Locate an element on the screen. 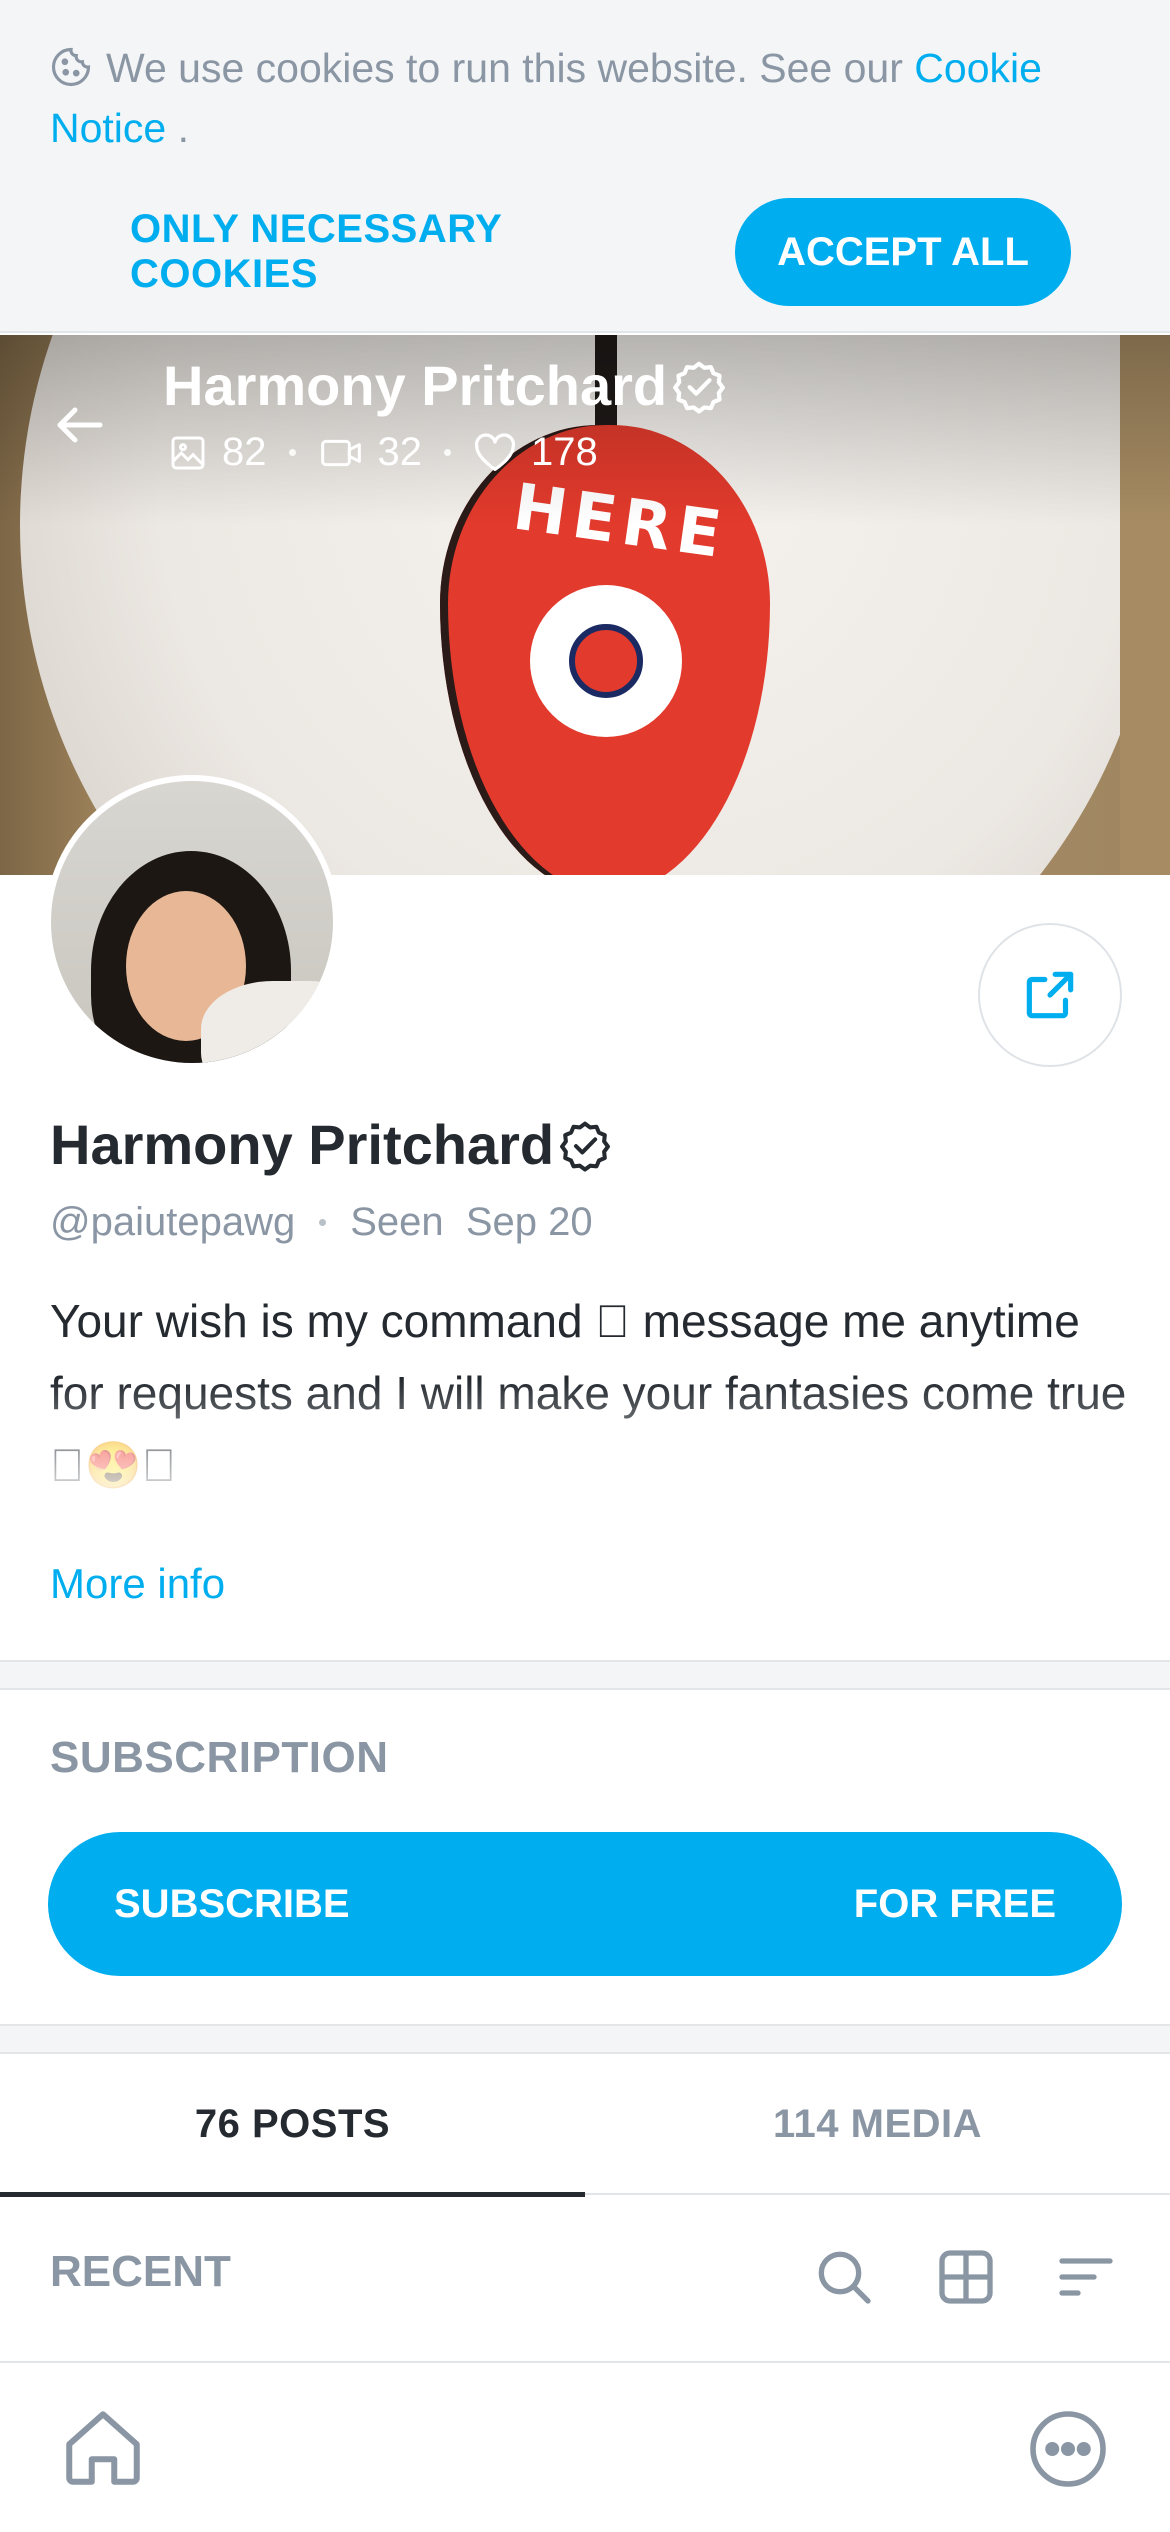  subscribe-label: SUBSCRIBE is located at coordinates (232, 1903).